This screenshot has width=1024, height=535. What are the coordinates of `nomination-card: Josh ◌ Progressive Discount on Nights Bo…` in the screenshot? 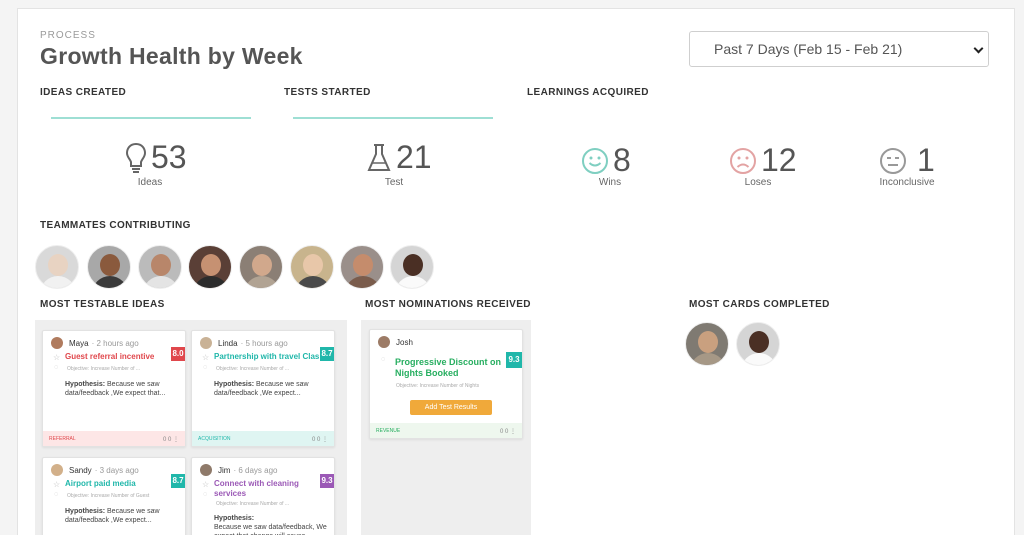 It's located at (446, 384).